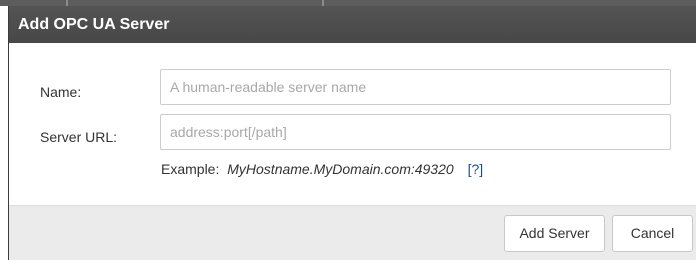 Image resolution: width=696 pixels, height=260 pixels. What do you see at coordinates (476, 169) in the screenshot?
I see `help-link: [?]` at bounding box center [476, 169].